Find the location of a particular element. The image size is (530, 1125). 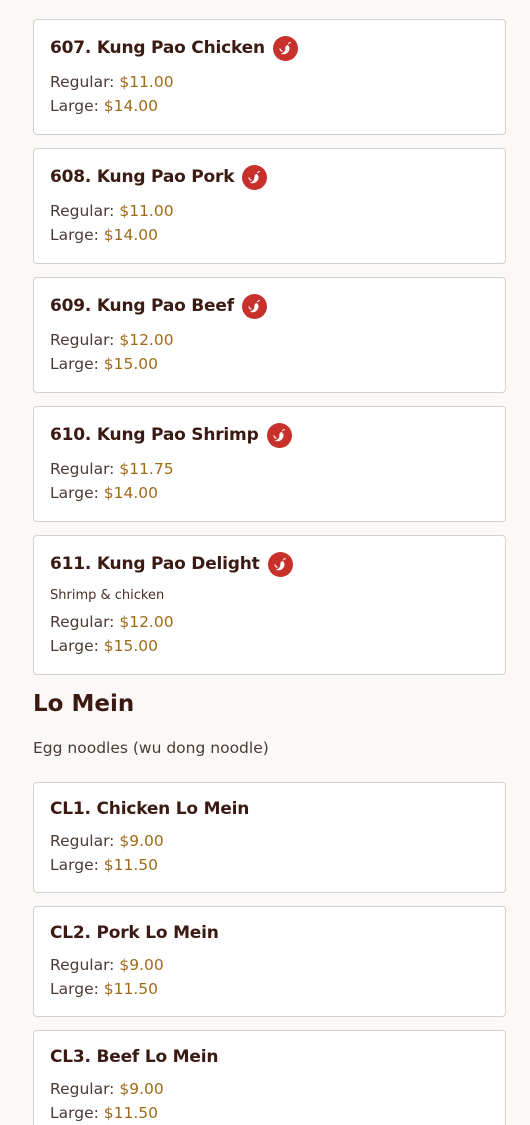

section-description: Egg noodles (wu dong noodle) is located at coordinates (151, 748).